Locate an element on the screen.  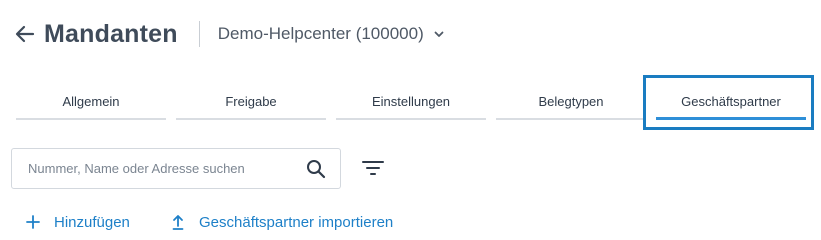
tenant-selector: Demo-Helpcenter (100000) is located at coordinates (331, 34).